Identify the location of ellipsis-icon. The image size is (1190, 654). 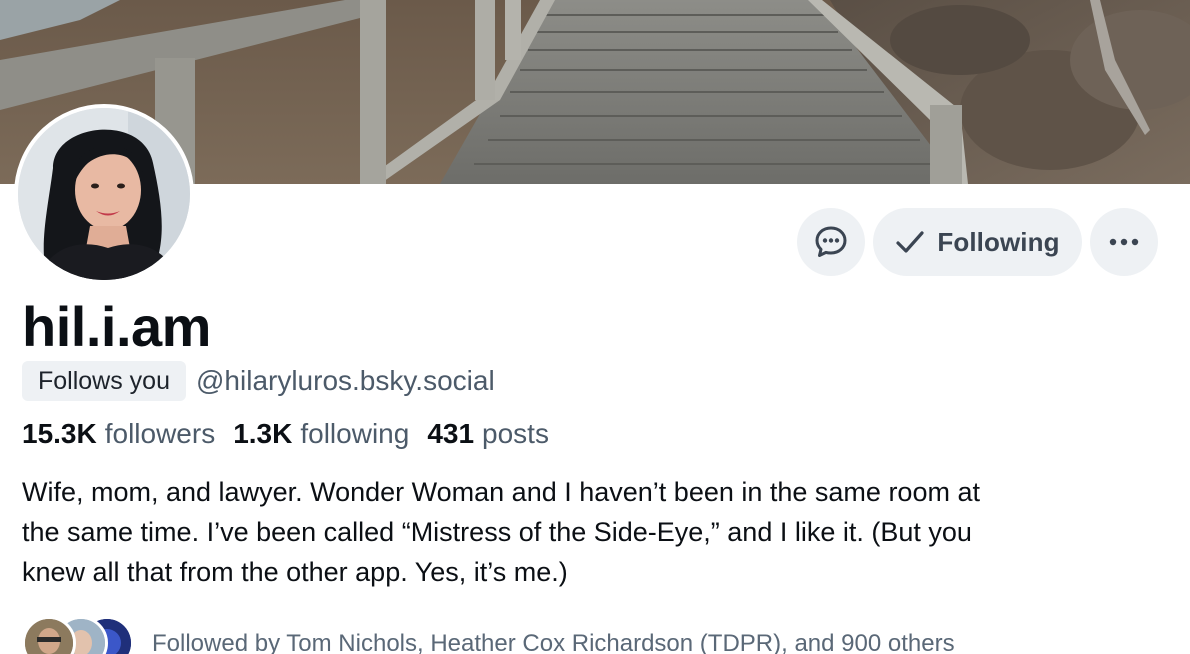
(1124, 242).